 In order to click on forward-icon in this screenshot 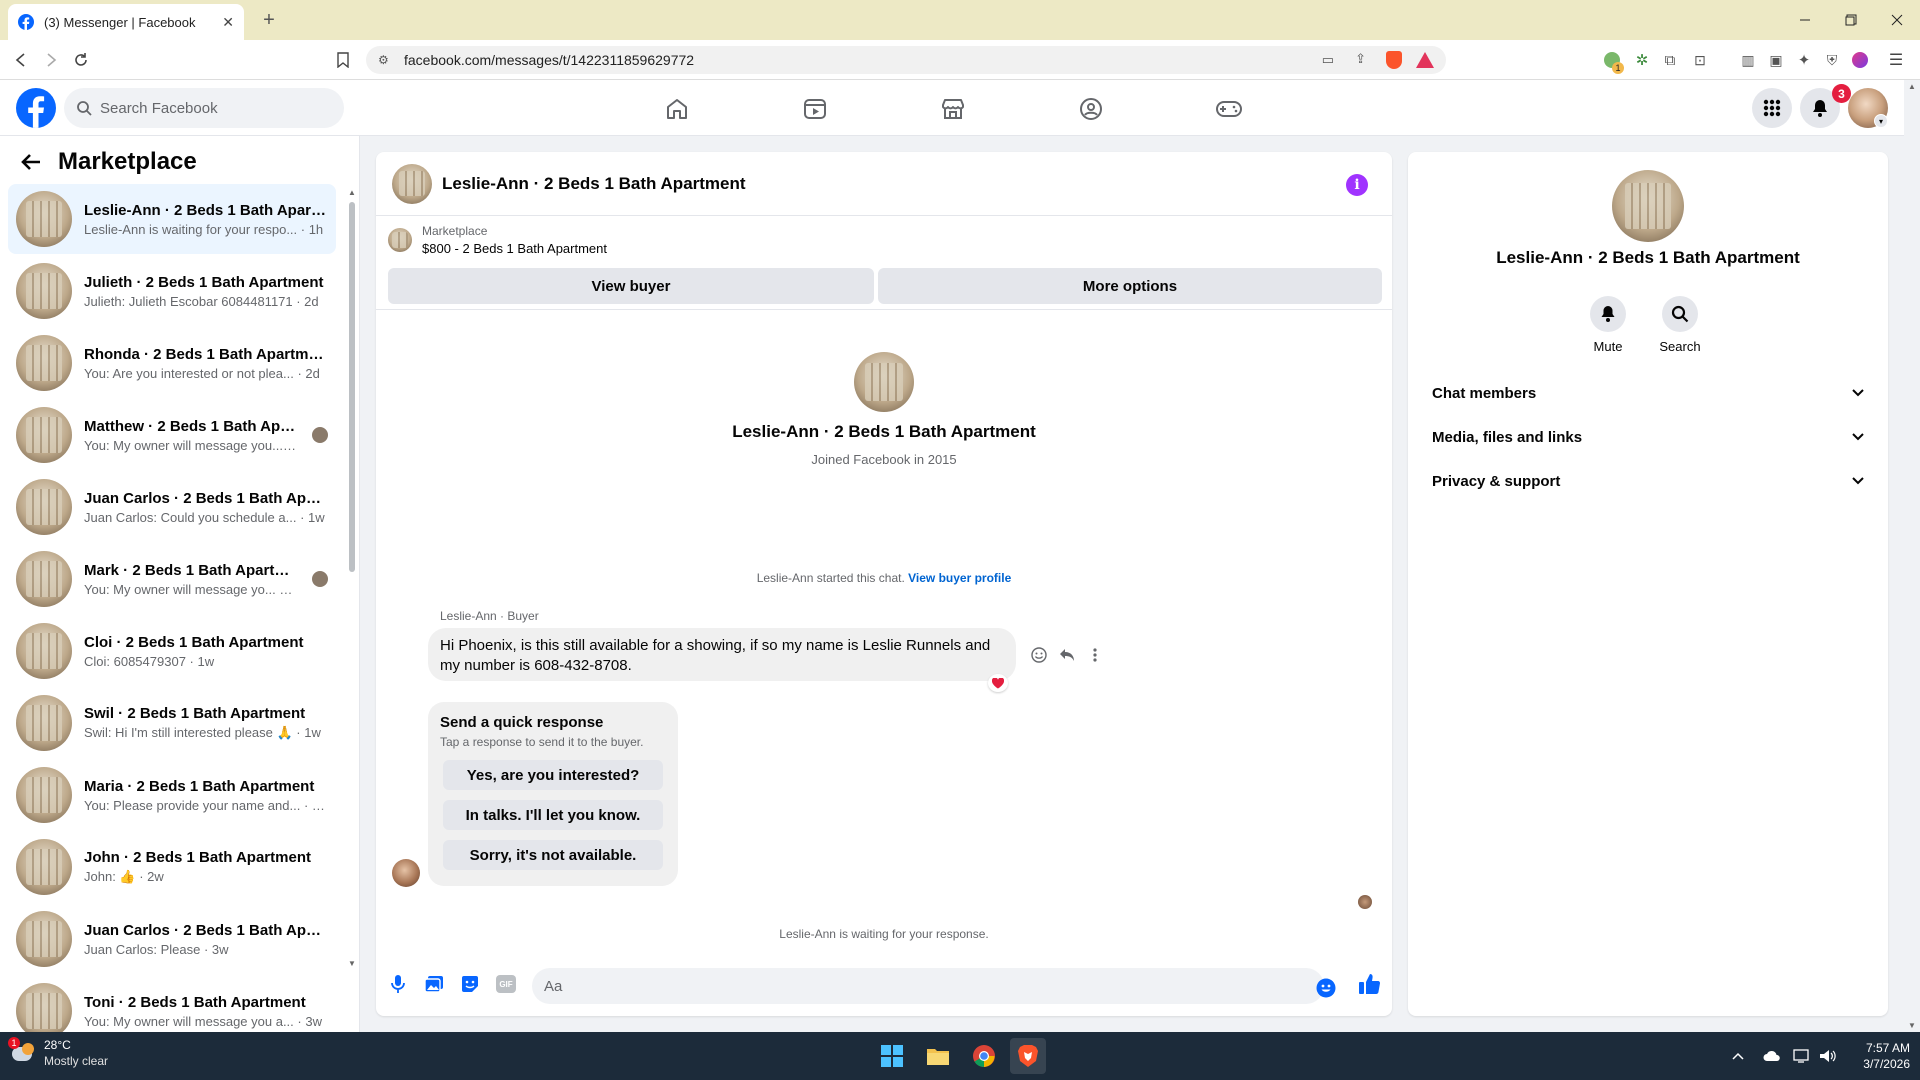, I will do `click(51, 60)`.